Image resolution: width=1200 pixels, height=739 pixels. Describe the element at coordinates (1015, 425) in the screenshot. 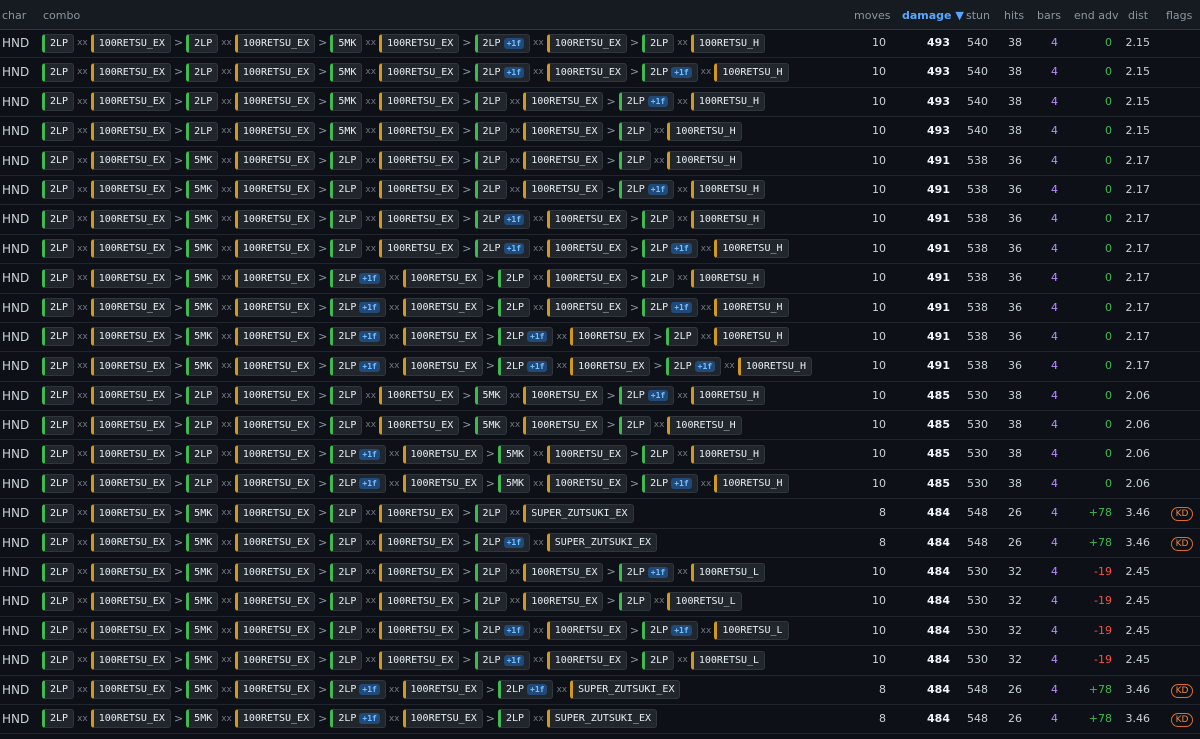

I see `hits-cell: 38` at that location.